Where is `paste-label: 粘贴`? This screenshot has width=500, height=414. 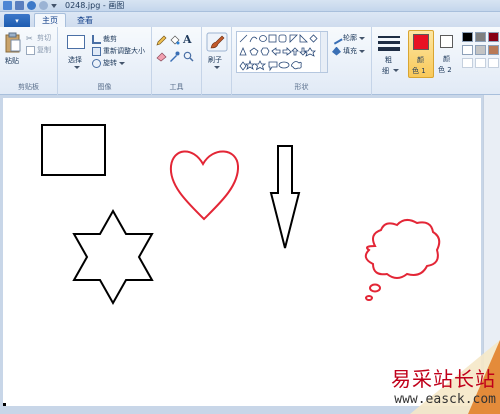
paste-label: 粘贴 is located at coordinates (12, 61).